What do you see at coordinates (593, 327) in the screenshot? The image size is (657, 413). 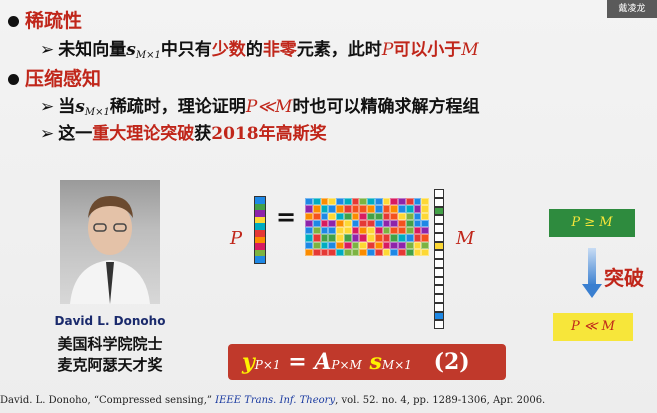 I see `p-ll-m-box: P ≪ M` at bounding box center [593, 327].